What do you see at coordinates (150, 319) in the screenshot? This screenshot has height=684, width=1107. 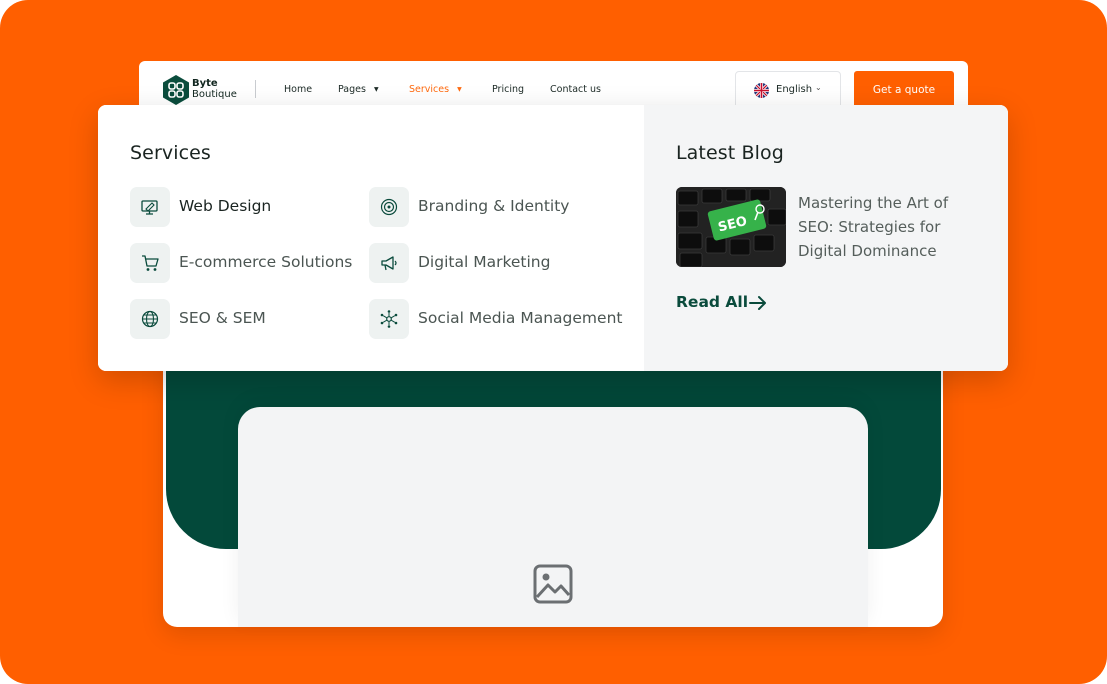 I see `globe-icon` at bounding box center [150, 319].